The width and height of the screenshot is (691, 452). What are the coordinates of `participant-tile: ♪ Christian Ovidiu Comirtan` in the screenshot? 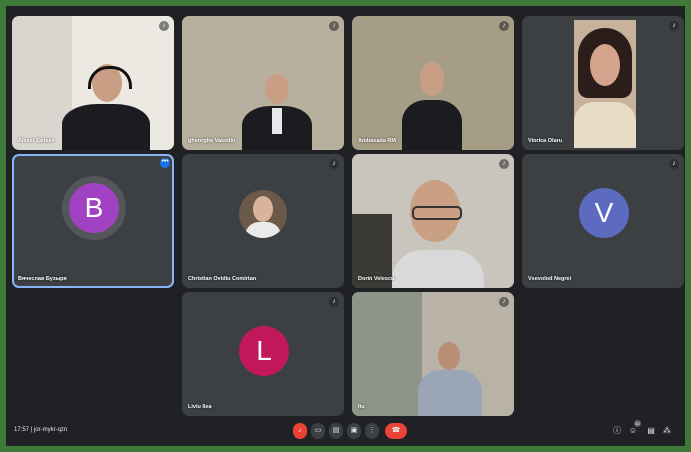 It's located at (263, 221).